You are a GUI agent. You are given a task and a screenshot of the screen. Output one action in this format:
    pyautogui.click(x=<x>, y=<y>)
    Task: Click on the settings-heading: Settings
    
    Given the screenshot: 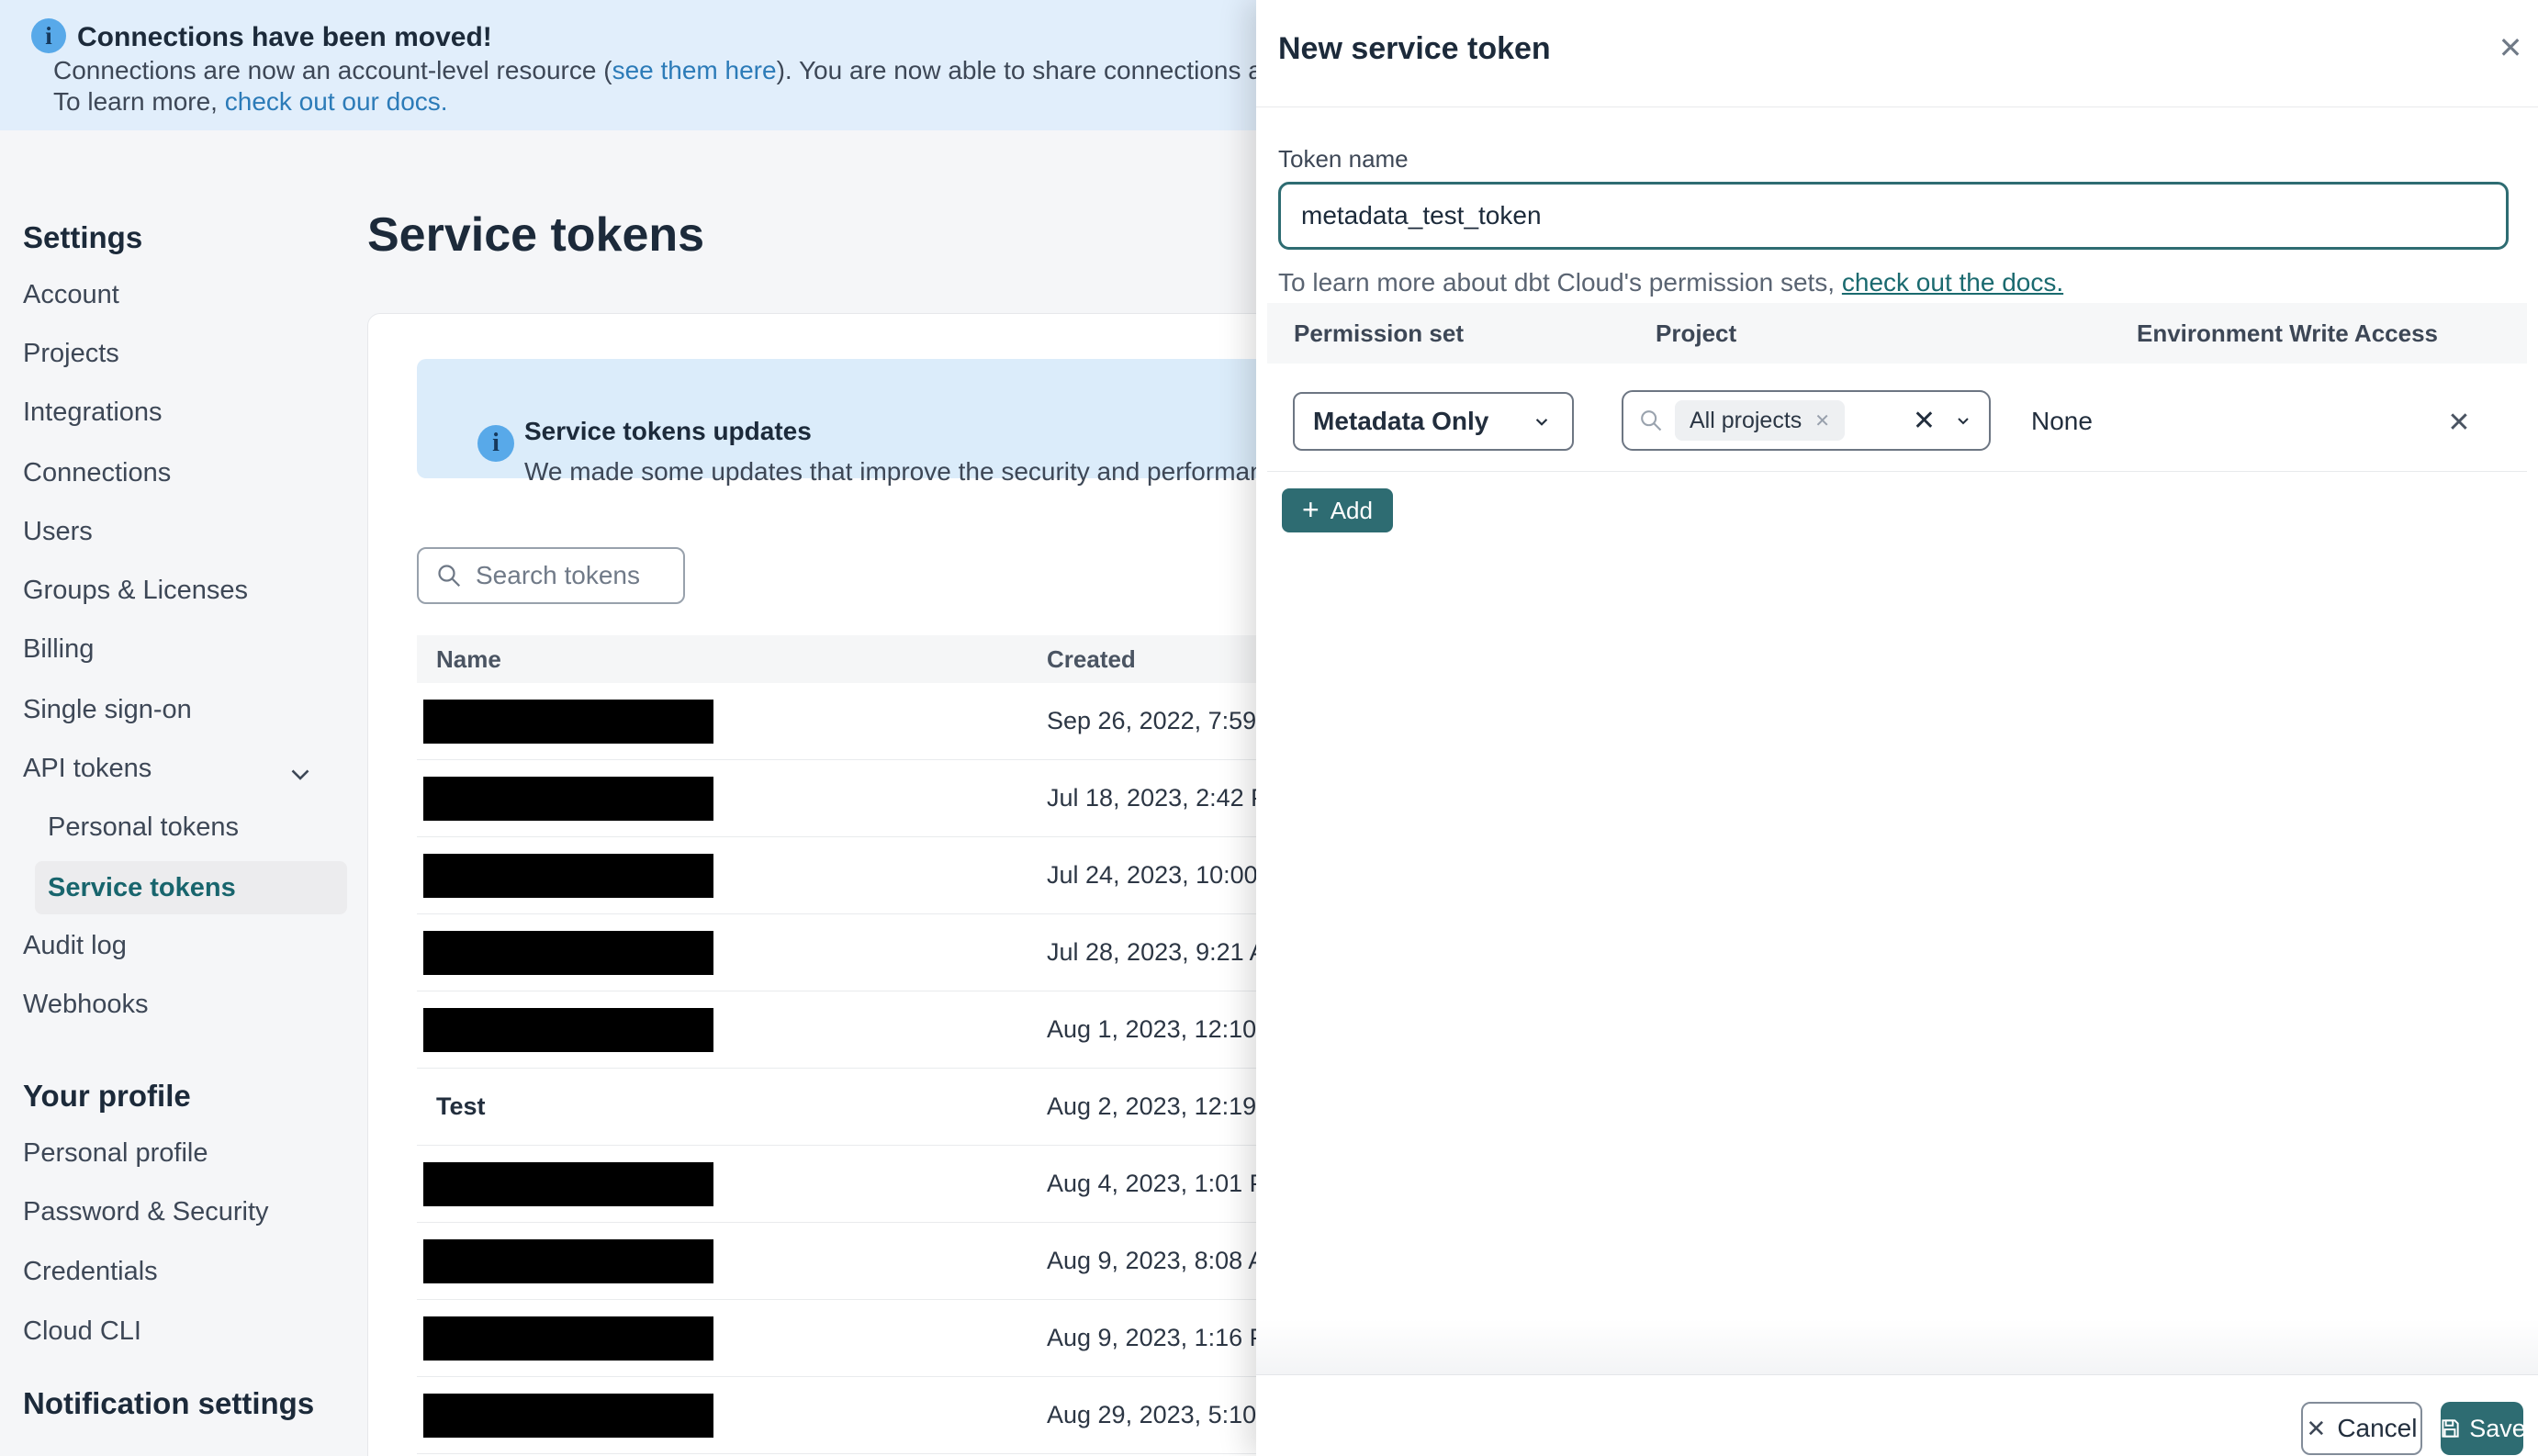 What is the action you would take?
    pyautogui.click(x=83, y=237)
    